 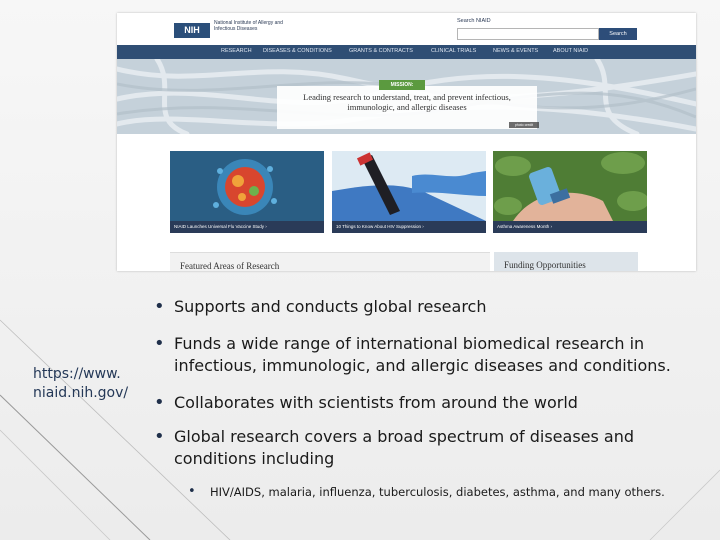 I want to click on card-caption: Asthma Awareness Month ›, so click(x=570, y=227).